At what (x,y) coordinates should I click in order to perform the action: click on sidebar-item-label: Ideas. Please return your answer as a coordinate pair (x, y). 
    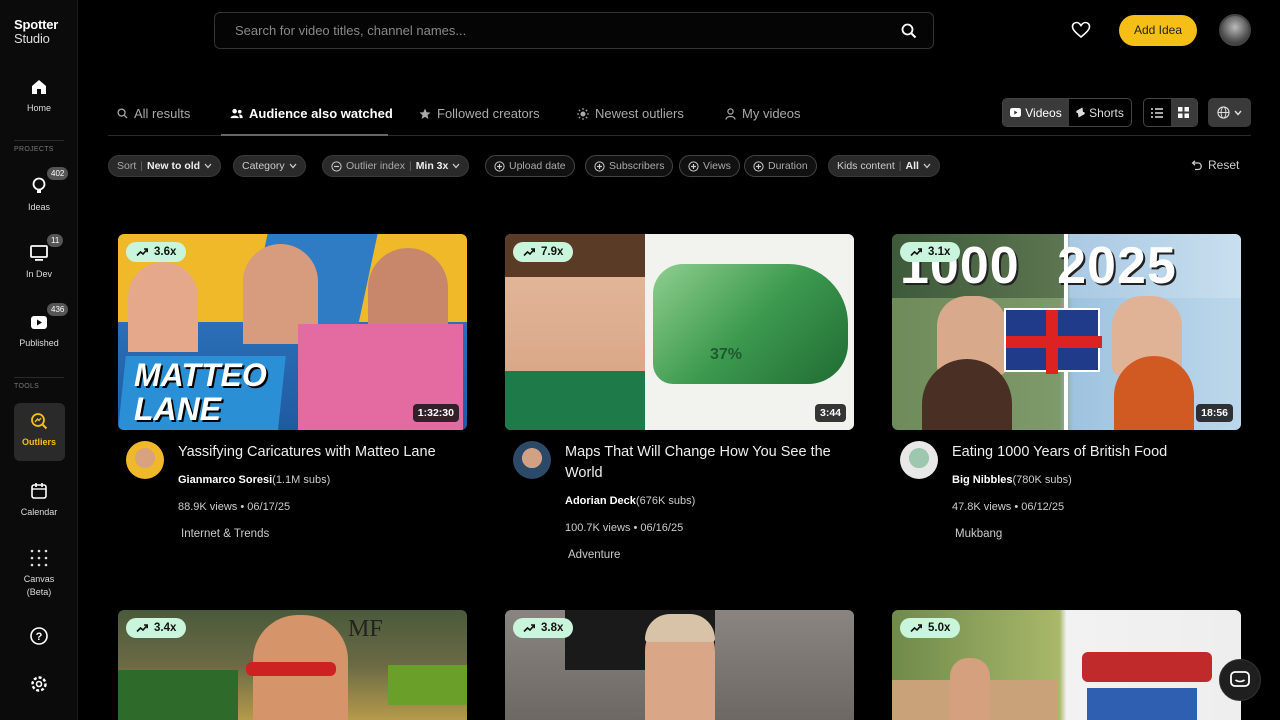
    Looking at the image, I should click on (39, 207).